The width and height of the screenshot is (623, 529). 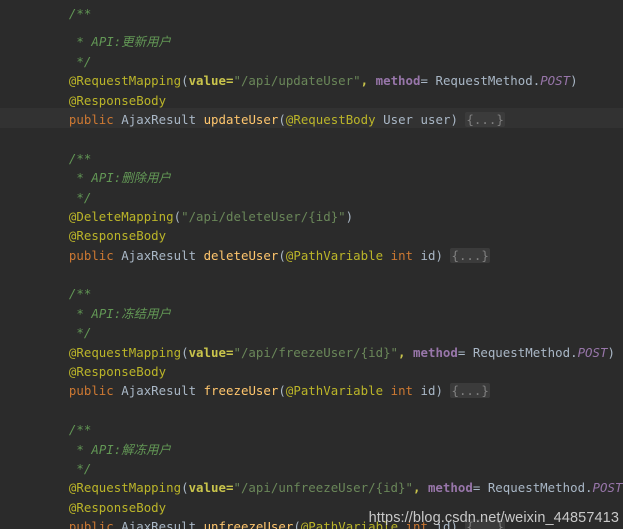 I want to click on method-name: updateUser, so click(x=241, y=119).